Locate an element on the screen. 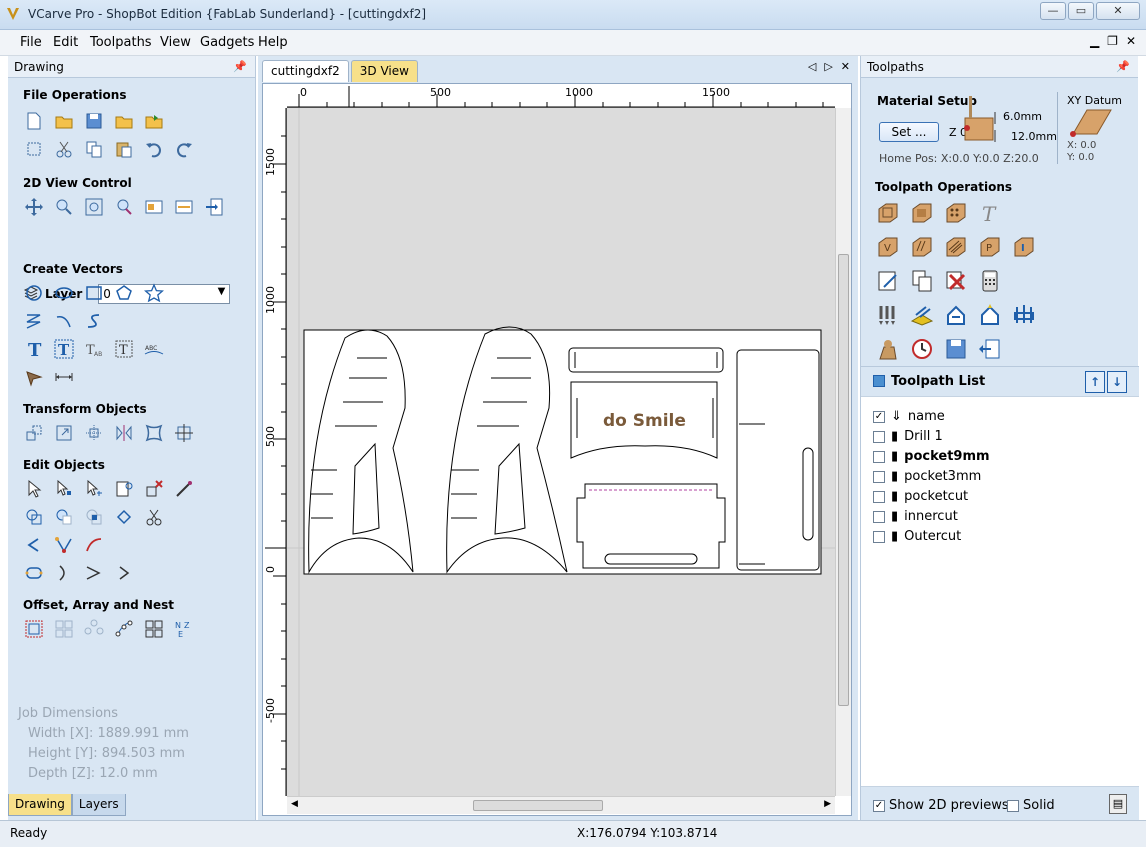 This screenshot has width=1146, height=847. minimize-button: — is located at coordinates (1053, 11).